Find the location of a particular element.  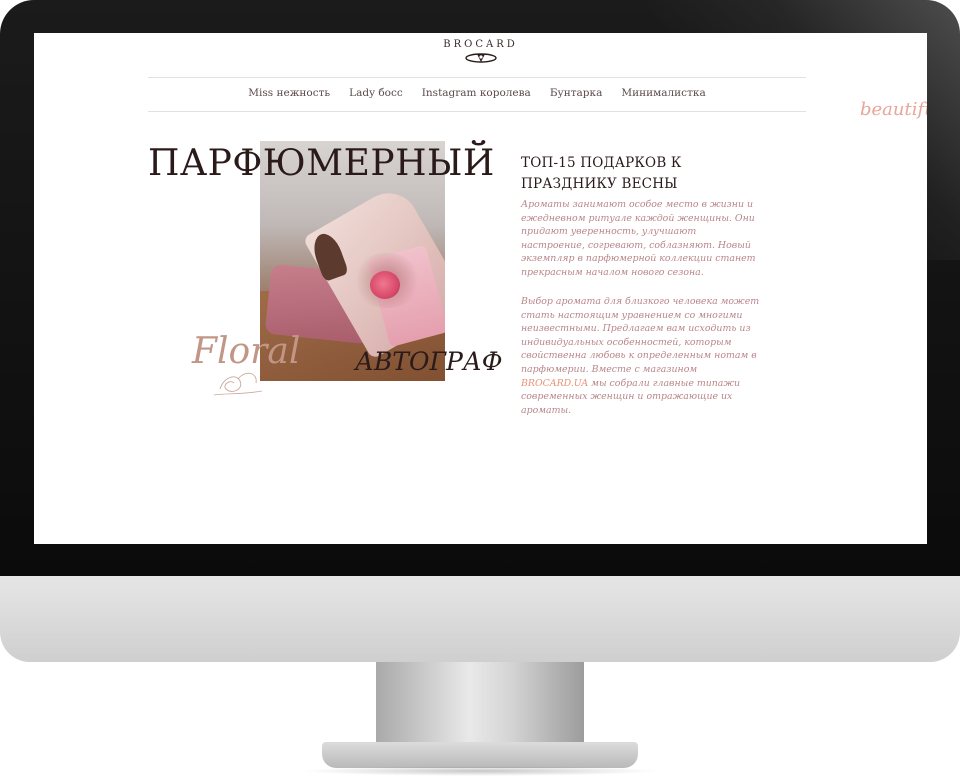

brand-logo: BROCARD is located at coordinates (480, 51).